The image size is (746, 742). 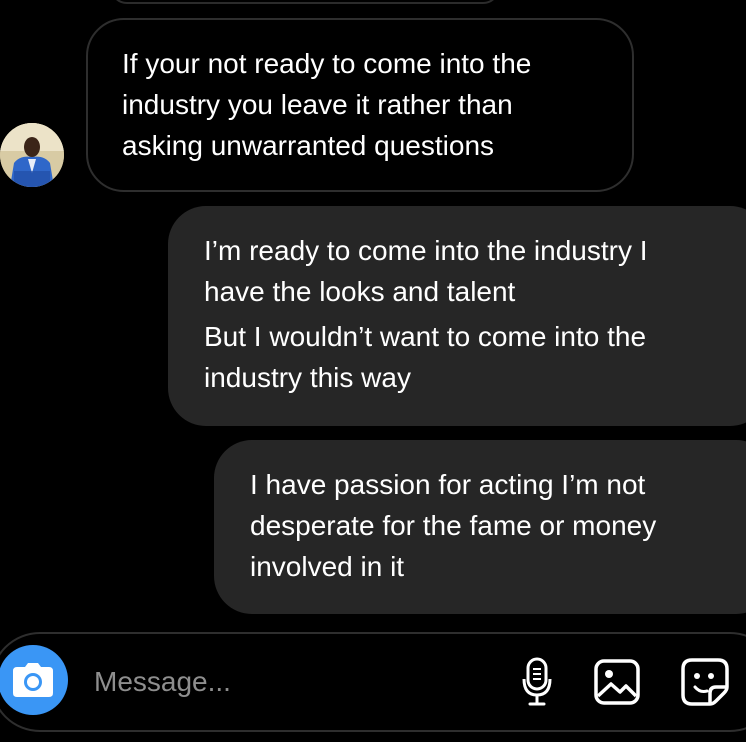 I want to click on message-text-line: involved in it, so click(x=327, y=566).